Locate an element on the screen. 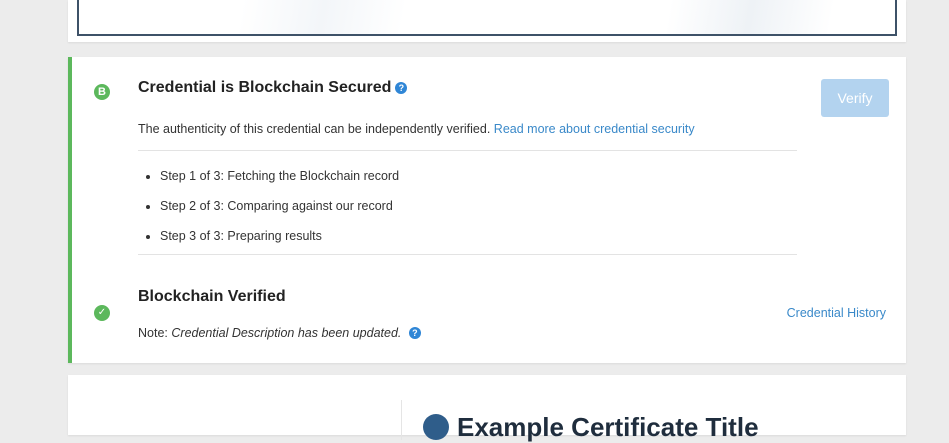 Image resolution: width=949 pixels, height=443 pixels. read-more-link: Read more about credential security is located at coordinates (594, 129).